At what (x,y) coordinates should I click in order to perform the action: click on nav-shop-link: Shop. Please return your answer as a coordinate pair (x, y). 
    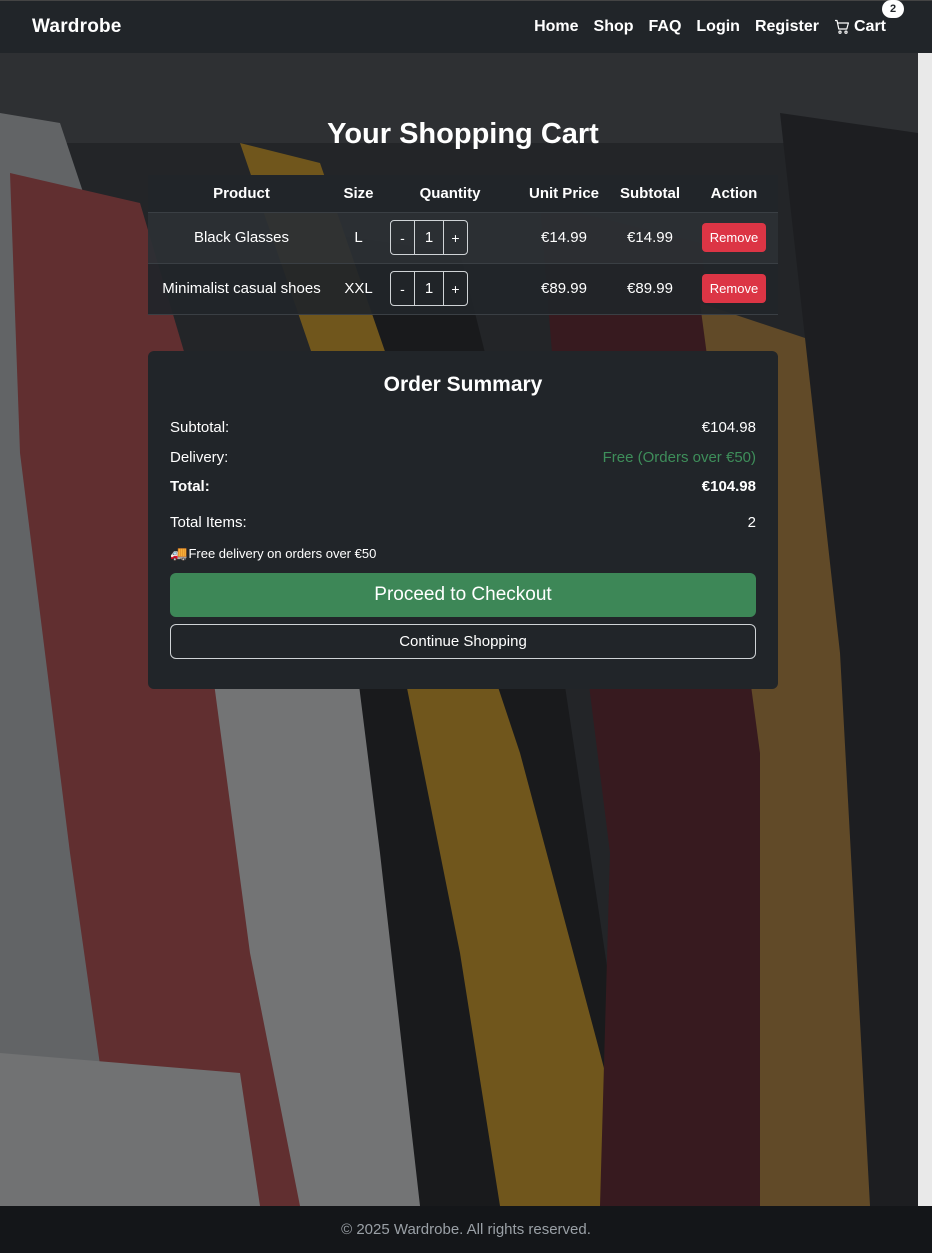
    Looking at the image, I should click on (614, 27).